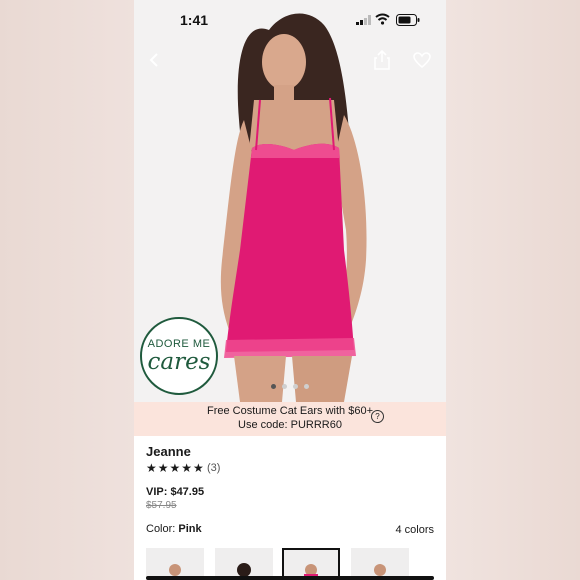 This screenshot has height=580, width=580. What do you see at coordinates (190, 529) in the screenshot?
I see `color-value: Pink` at bounding box center [190, 529].